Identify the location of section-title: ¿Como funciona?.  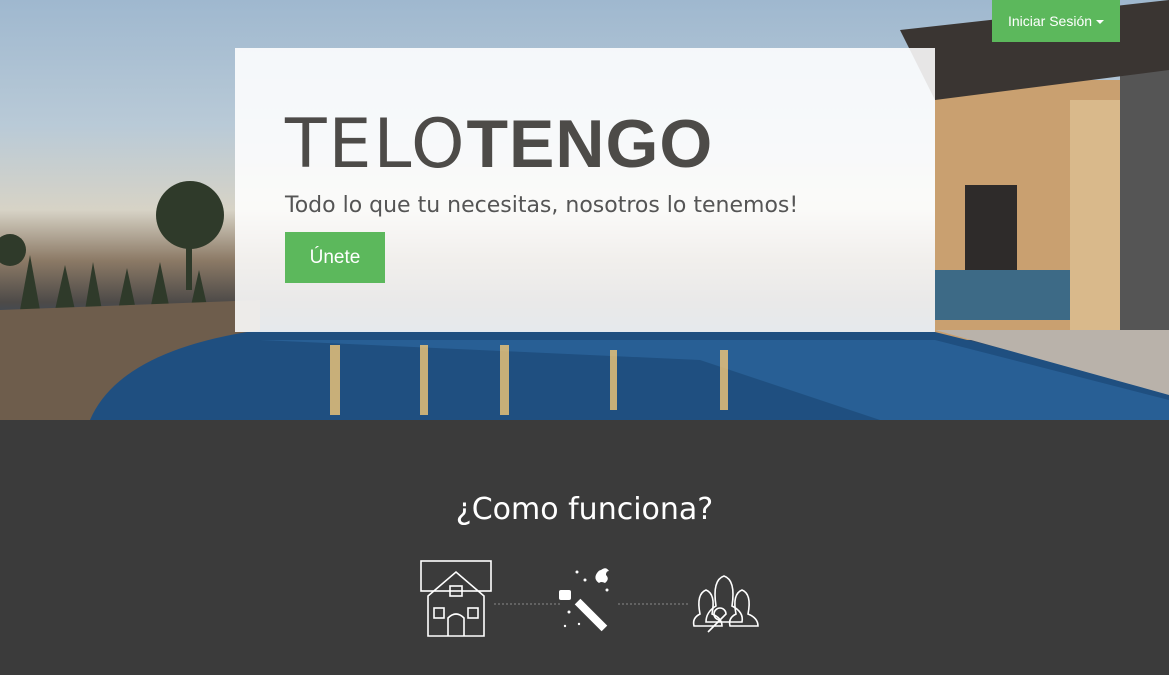
(584, 509).